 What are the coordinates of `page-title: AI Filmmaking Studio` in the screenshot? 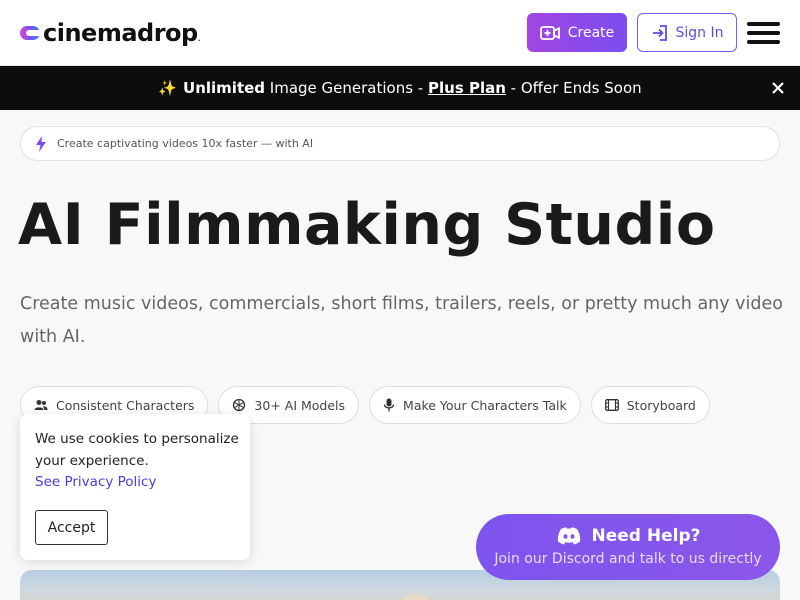 It's located at (367, 225).